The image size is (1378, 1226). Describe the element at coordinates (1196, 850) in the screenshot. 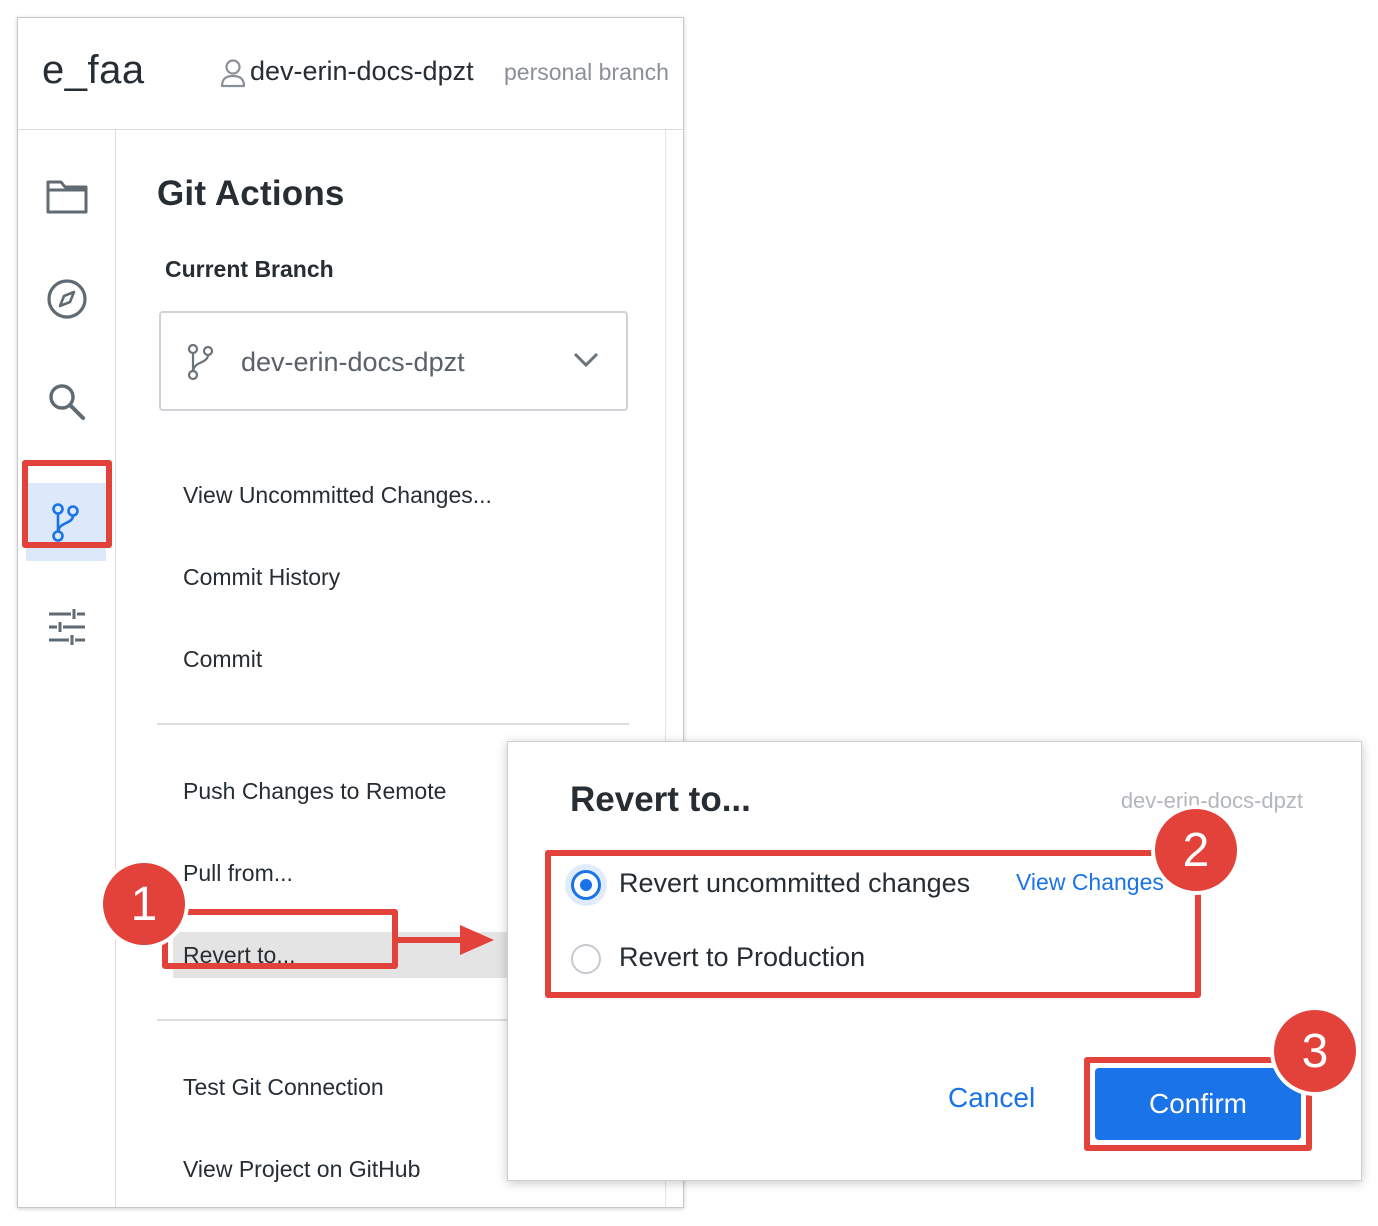

I see `step-badge-2: 2` at that location.